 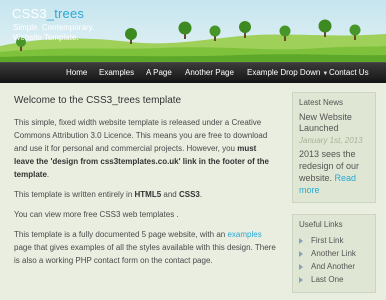 I want to click on useful-link-label: First Link, so click(x=327, y=240).